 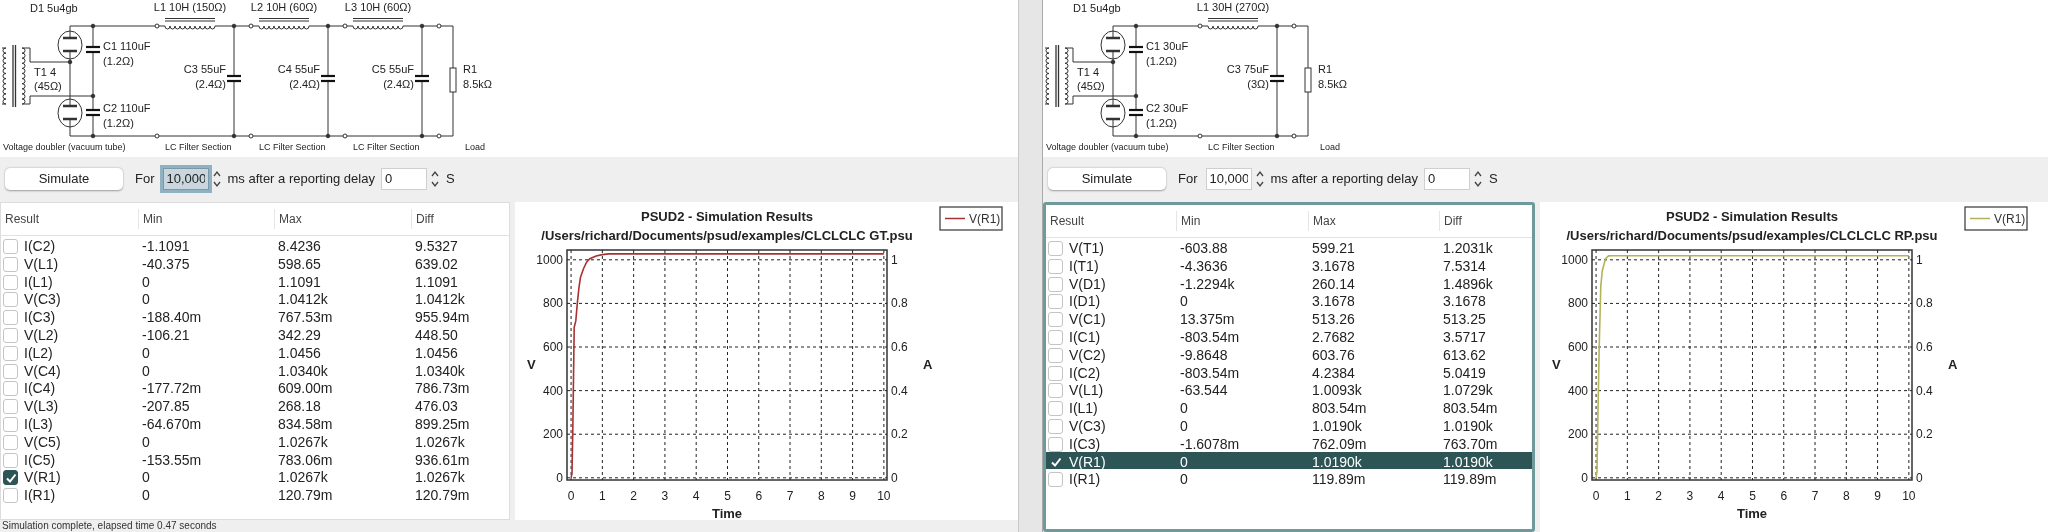 I want to click on component-label: D1 5u4gb, so click(x=1097, y=8).